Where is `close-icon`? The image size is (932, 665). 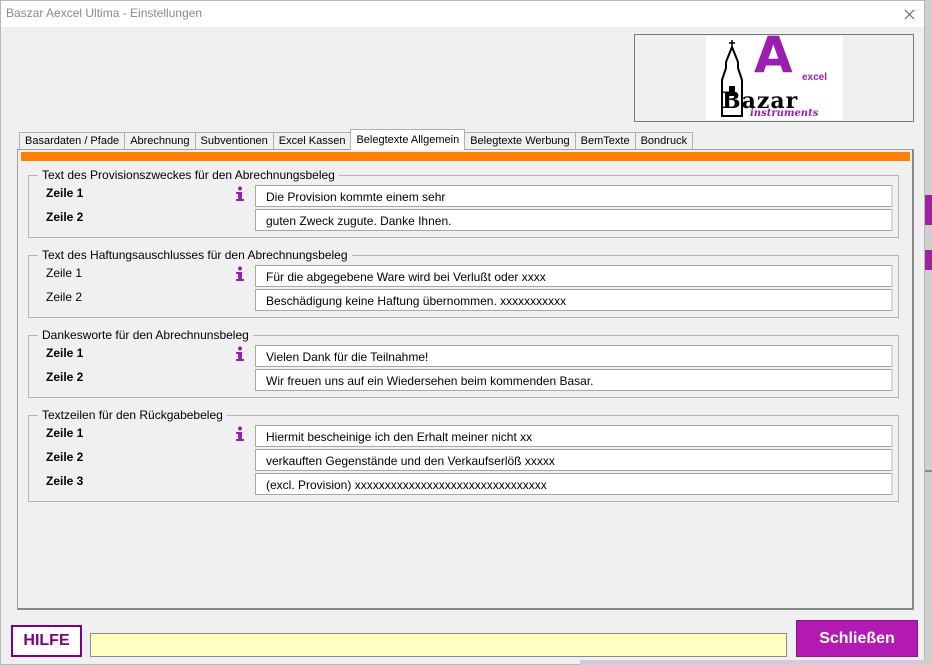
close-icon is located at coordinates (909, 14).